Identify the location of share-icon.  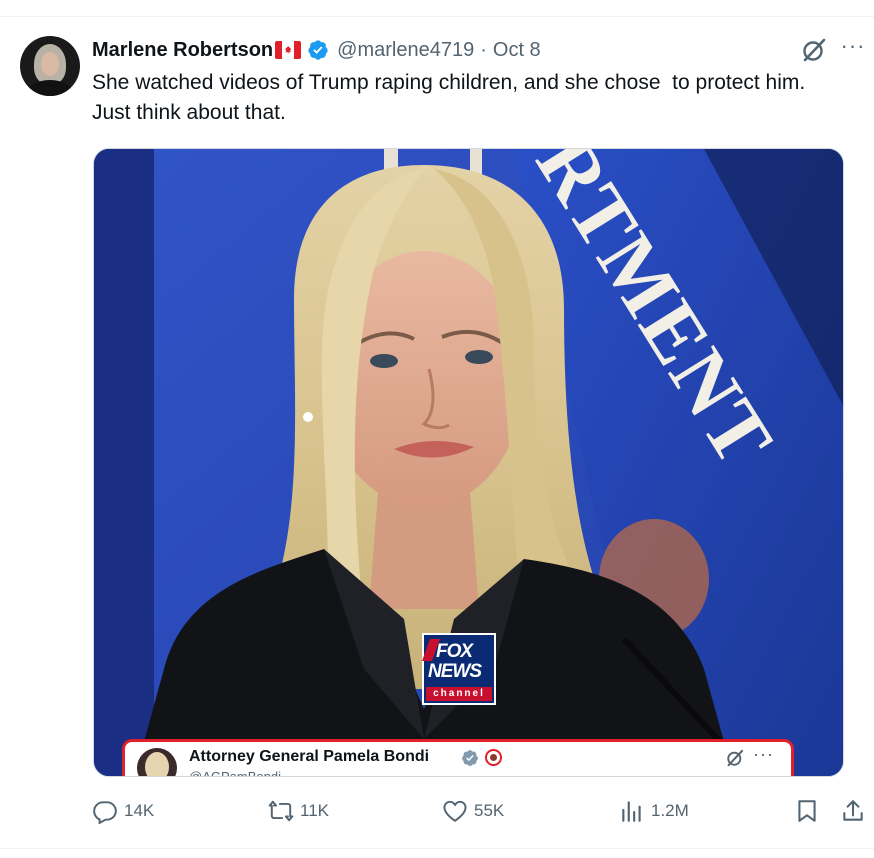
(853, 810).